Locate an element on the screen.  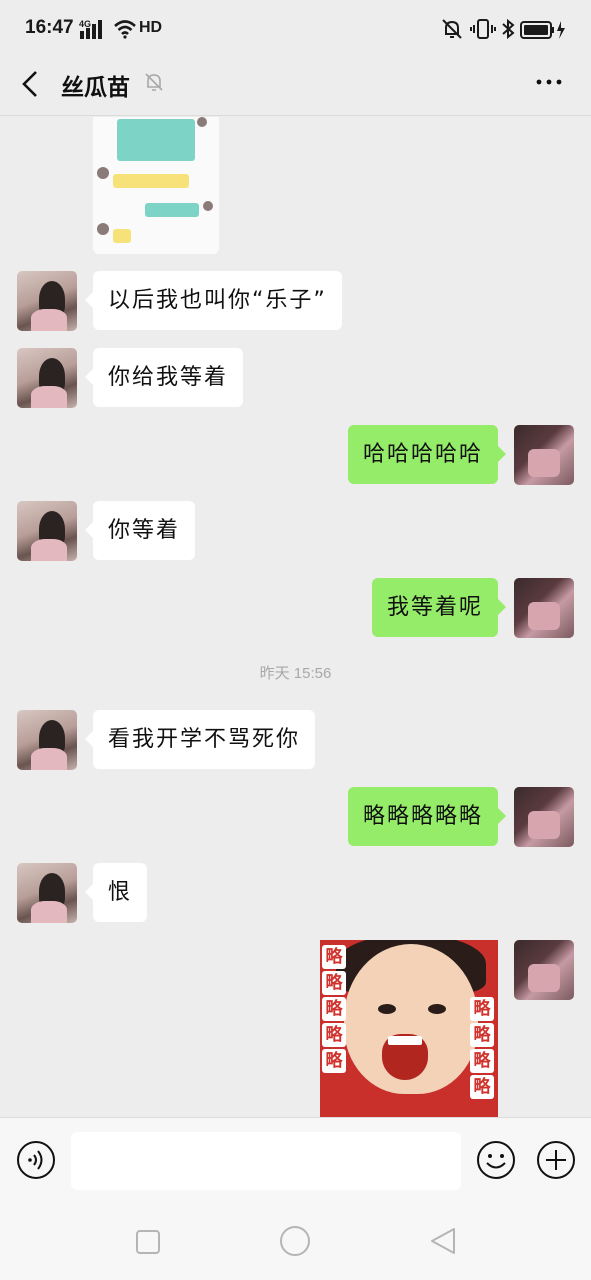
home-icon is located at coordinates (295, 1241).